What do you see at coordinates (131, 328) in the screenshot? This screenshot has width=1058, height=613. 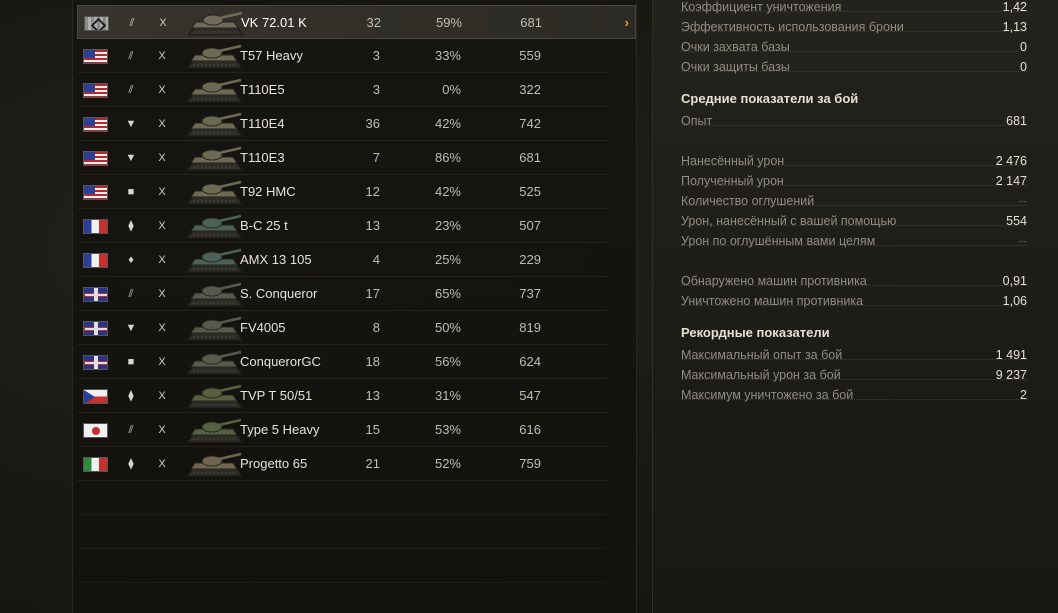 I see `vehicle-class-td-icon: ▼` at bounding box center [131, 328].